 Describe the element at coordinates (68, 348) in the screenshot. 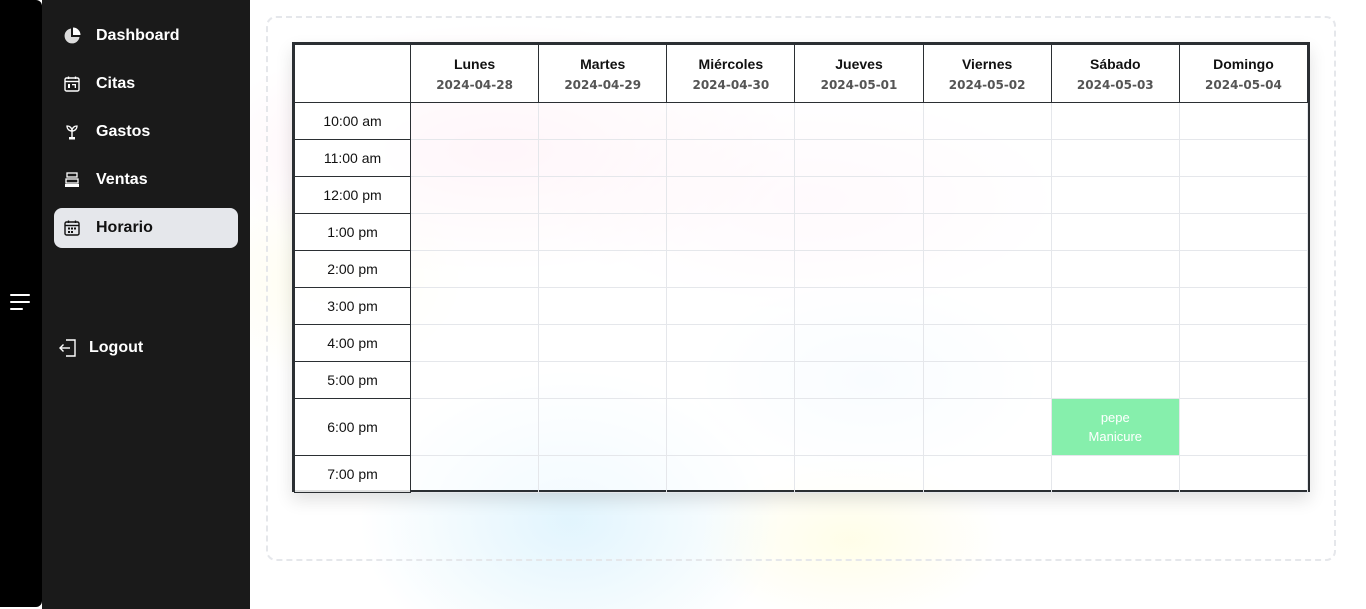

I see `logout-icon` at that location.